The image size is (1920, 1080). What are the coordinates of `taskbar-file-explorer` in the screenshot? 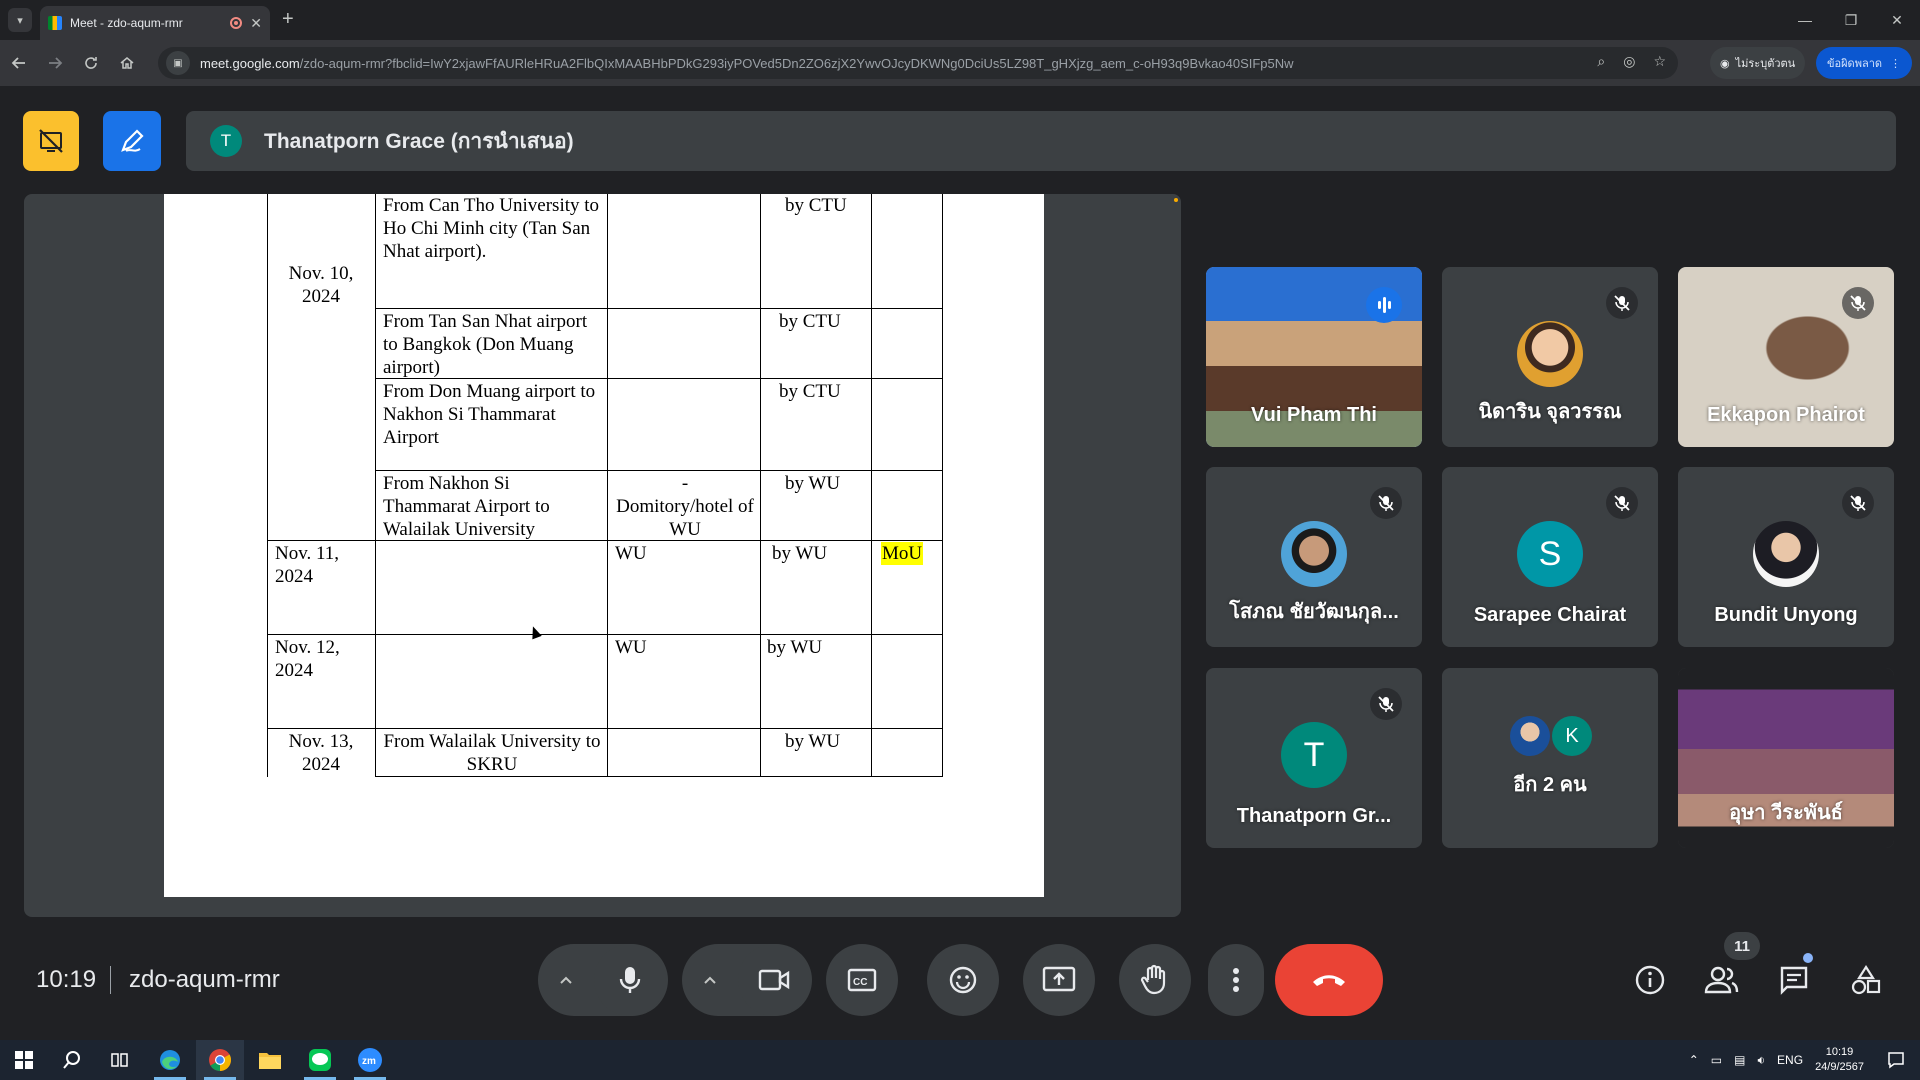 It's located at (270, 1060).